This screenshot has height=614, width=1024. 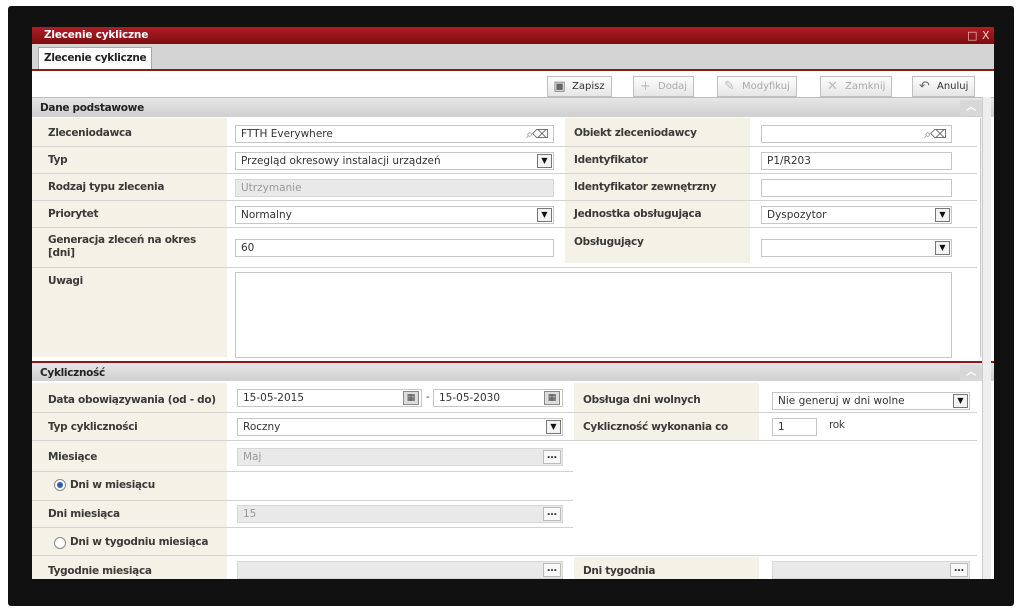 I want to click on scrollbar-main, so click(x=986, y=338).